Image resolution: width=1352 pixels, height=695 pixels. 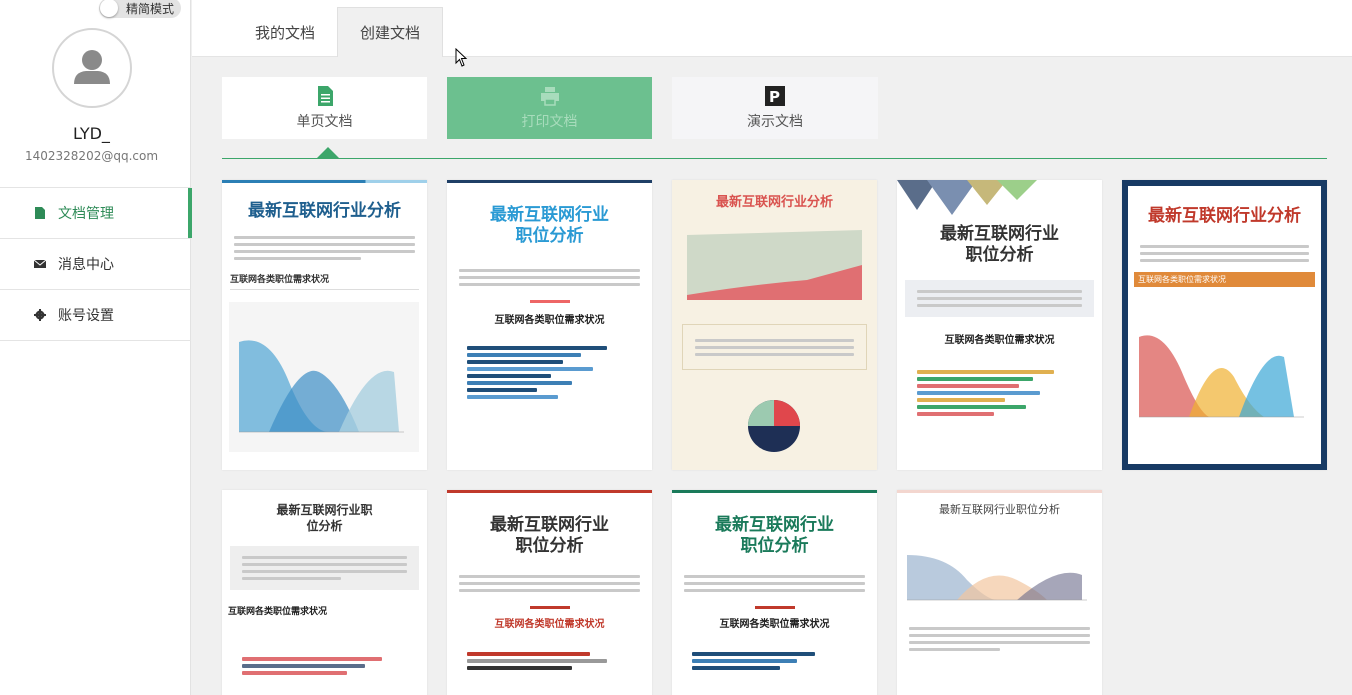 What do you see at coordinates (109, 8) in the screenshot?
I see `toggle-knob` at bounding box center [109, 8].